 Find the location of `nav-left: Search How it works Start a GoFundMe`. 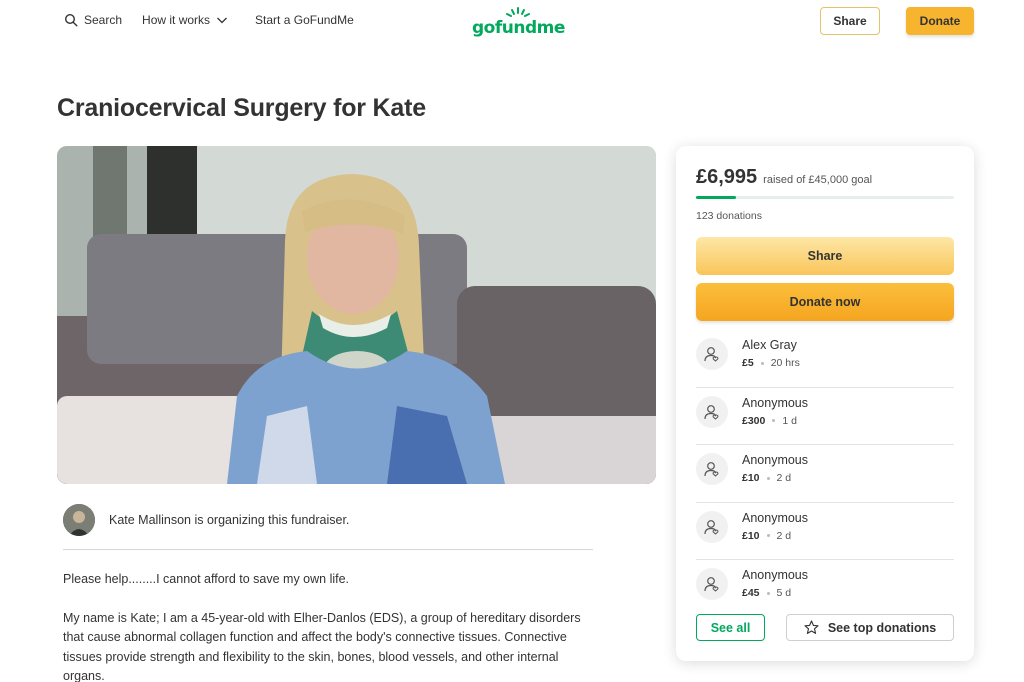

nav-left: Search How it works Start a GoFundMe is located at coordinates (209, 20).